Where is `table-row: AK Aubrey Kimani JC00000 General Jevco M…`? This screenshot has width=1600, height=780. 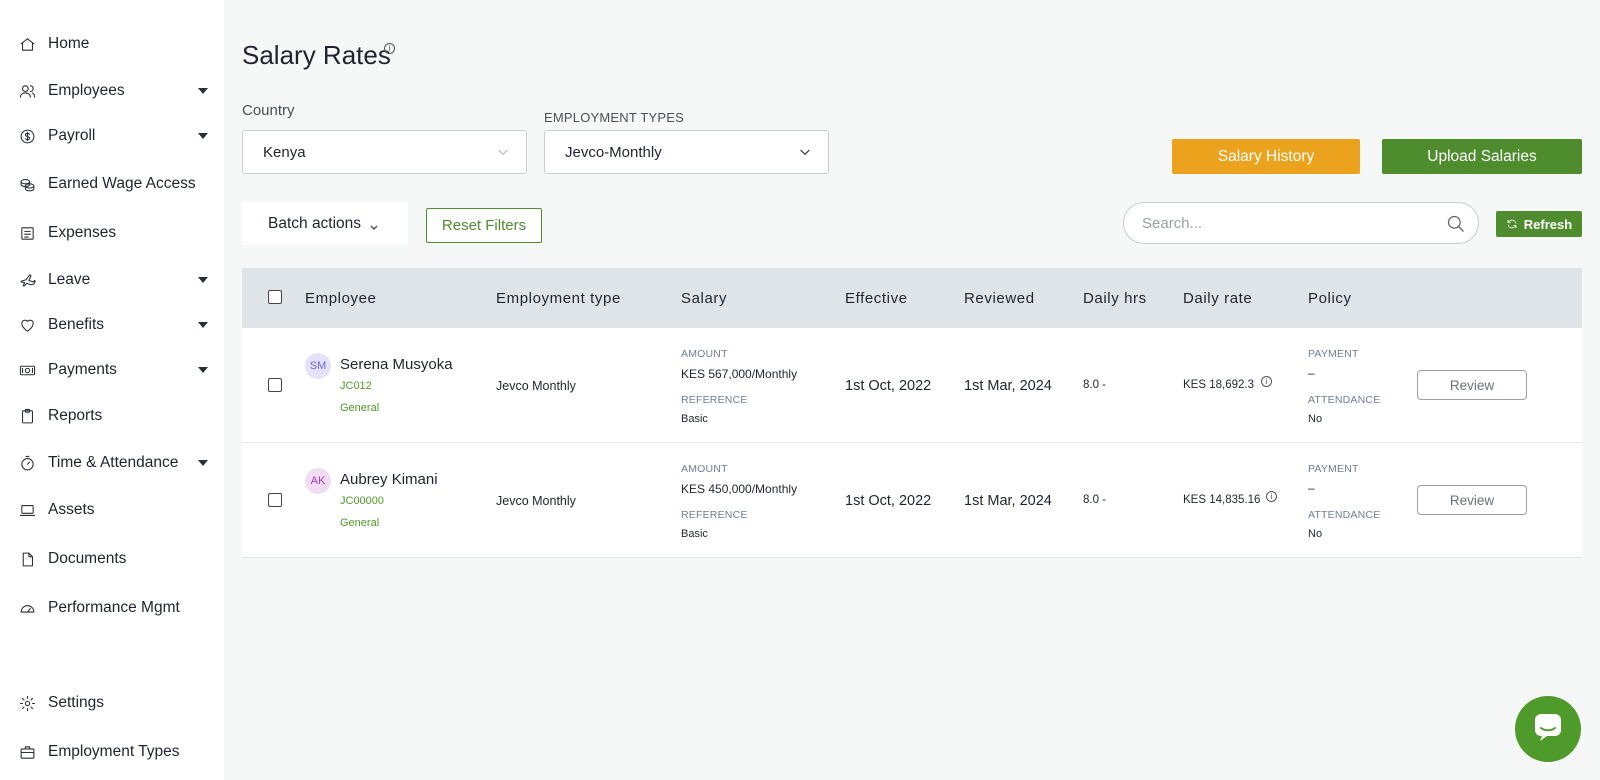 table-row: AK Aubrey Kimani JC00000 General Jevco M… is located at coordinates (912, 500).